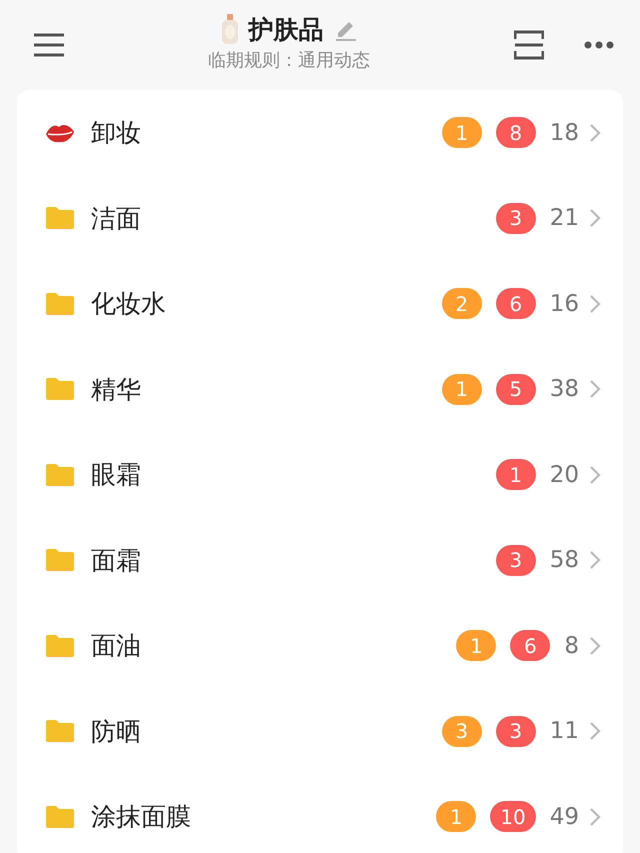 The image size is (640, 853). Describe the element at coordinates (286, 218) in the screenshot. I see `category-name: 洁面` at that location.